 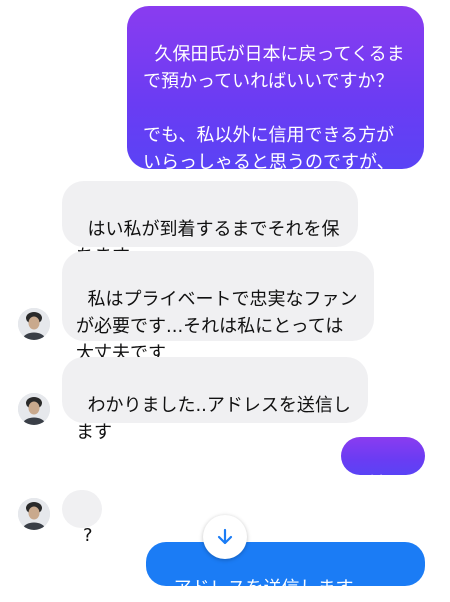 What do you see at coordinates (375, 497) in the screenshot?
I see `message-text: はい。` at bounding box center [375, 497].